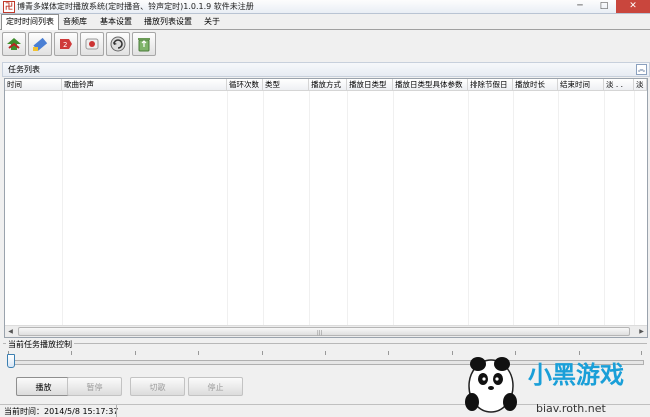 The height and width of the screenshot is (417, 650). I want to click on scroll-thumb: |||, so click(324, 331).